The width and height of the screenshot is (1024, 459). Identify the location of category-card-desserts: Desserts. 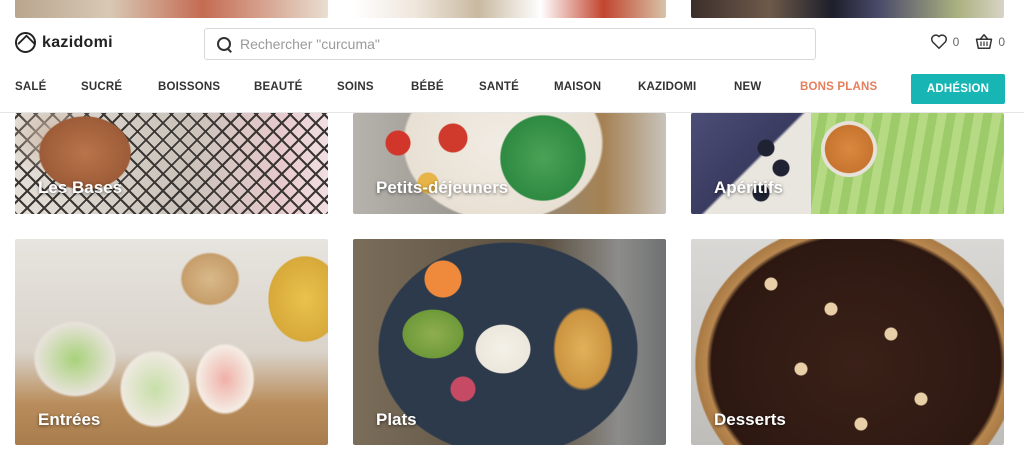
(847, 342).